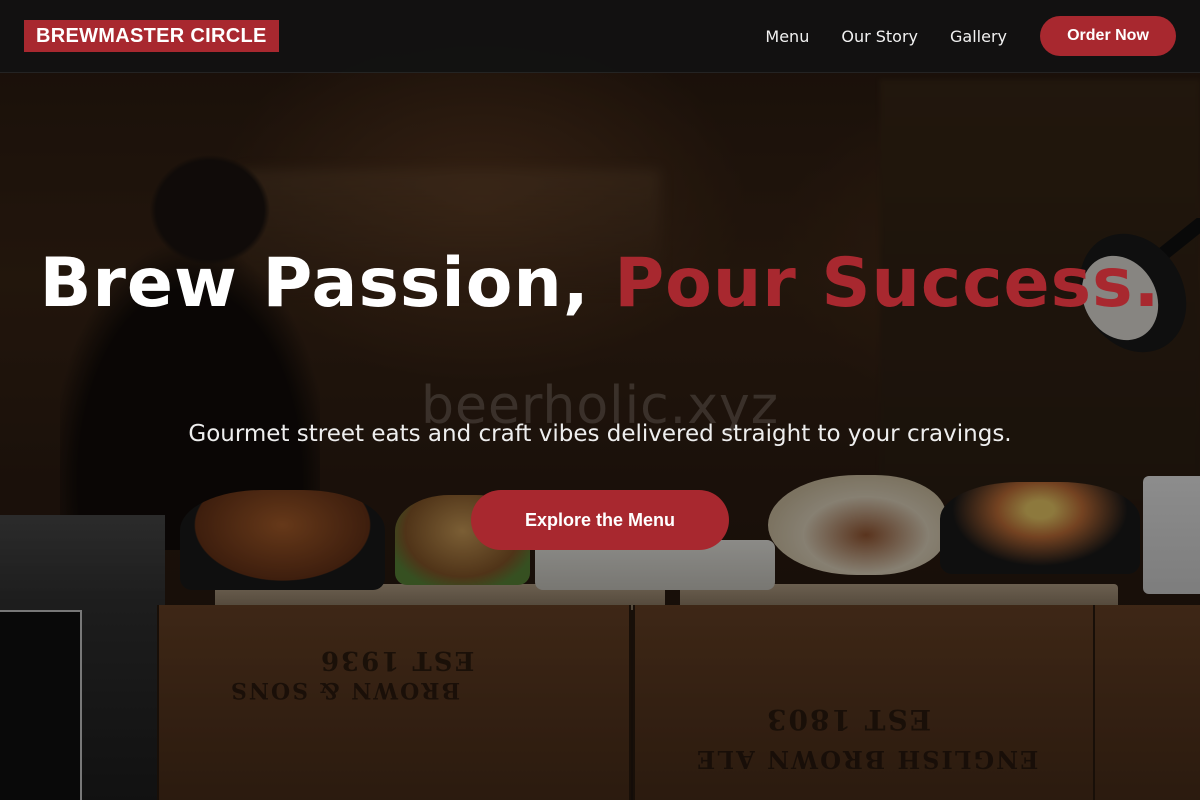 The height and width of the screenshot is (800, 1200). Describe the element at coordinates (327, 283) in the screenshot. I see `hero-title-main: Brew Passion,` at that location.